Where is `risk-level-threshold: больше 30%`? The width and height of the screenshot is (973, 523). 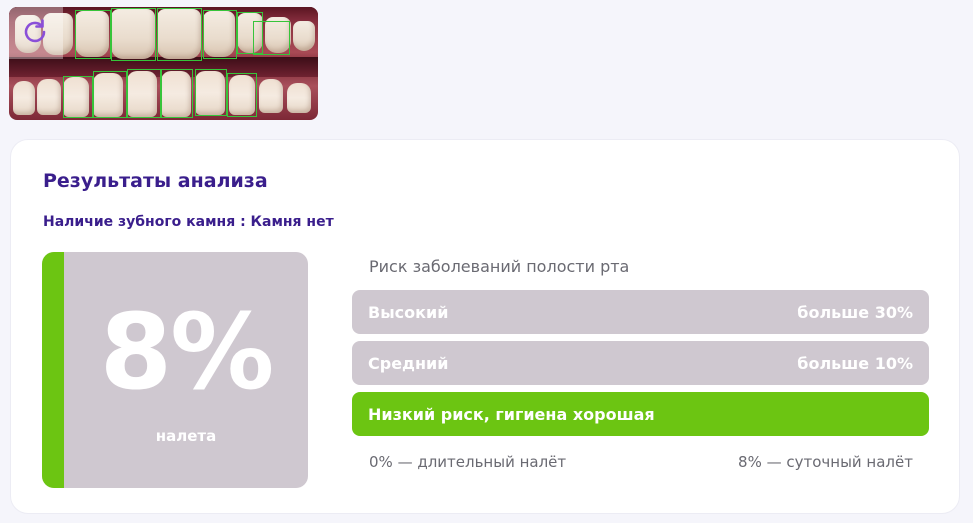 risk-level-threshold: больше 30% is located at coordinates (855, 312).